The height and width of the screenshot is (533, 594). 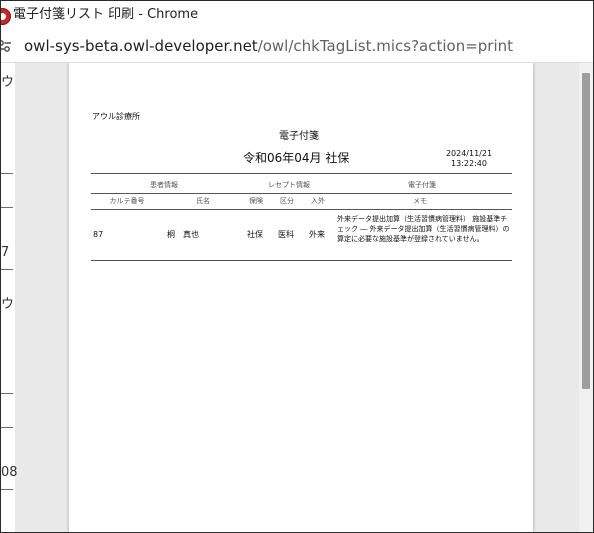 What do you see at coordinates (301, 173) in the screenshot?
I see `table-top-rule` at bounding box center [301, 173].